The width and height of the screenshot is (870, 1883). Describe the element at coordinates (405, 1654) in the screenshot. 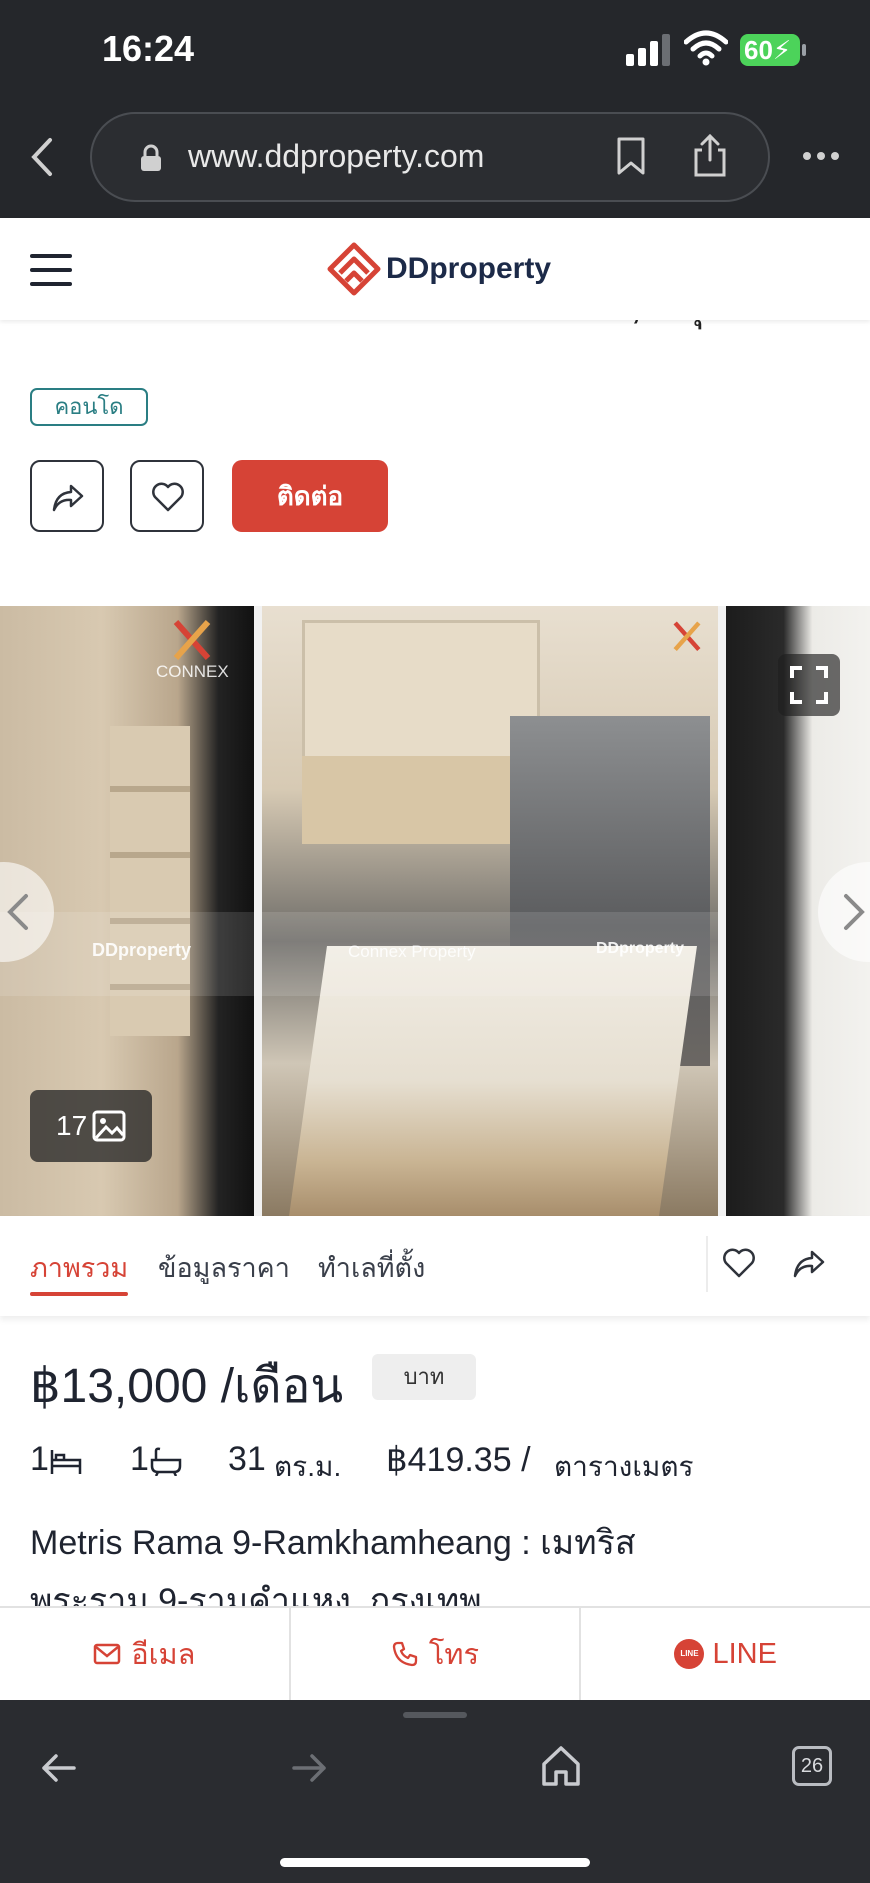

I see `phone-icon` at that location.